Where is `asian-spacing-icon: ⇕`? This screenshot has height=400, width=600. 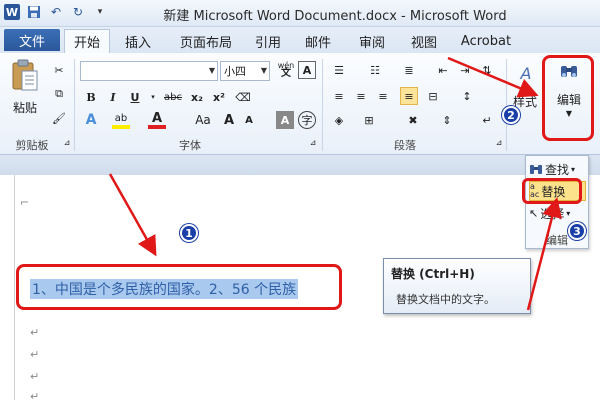
asian-spacing-icon: ⇕ is located at coordinates (447, 120).